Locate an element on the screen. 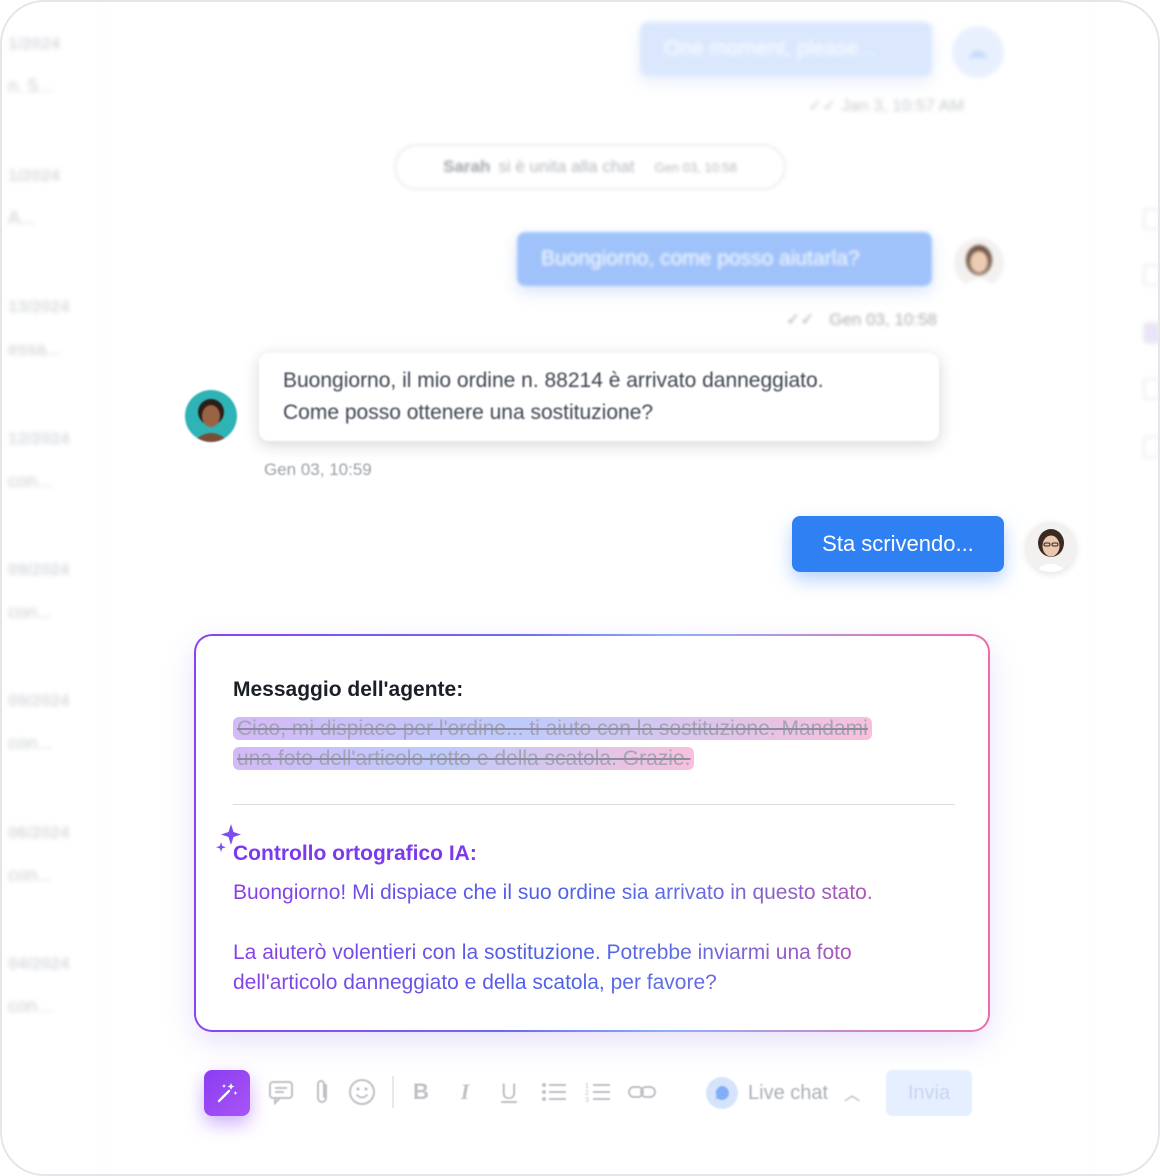 This screenshot has height=1176, width=1160. svg-text: 1 is located at coordinates (587, 1086).